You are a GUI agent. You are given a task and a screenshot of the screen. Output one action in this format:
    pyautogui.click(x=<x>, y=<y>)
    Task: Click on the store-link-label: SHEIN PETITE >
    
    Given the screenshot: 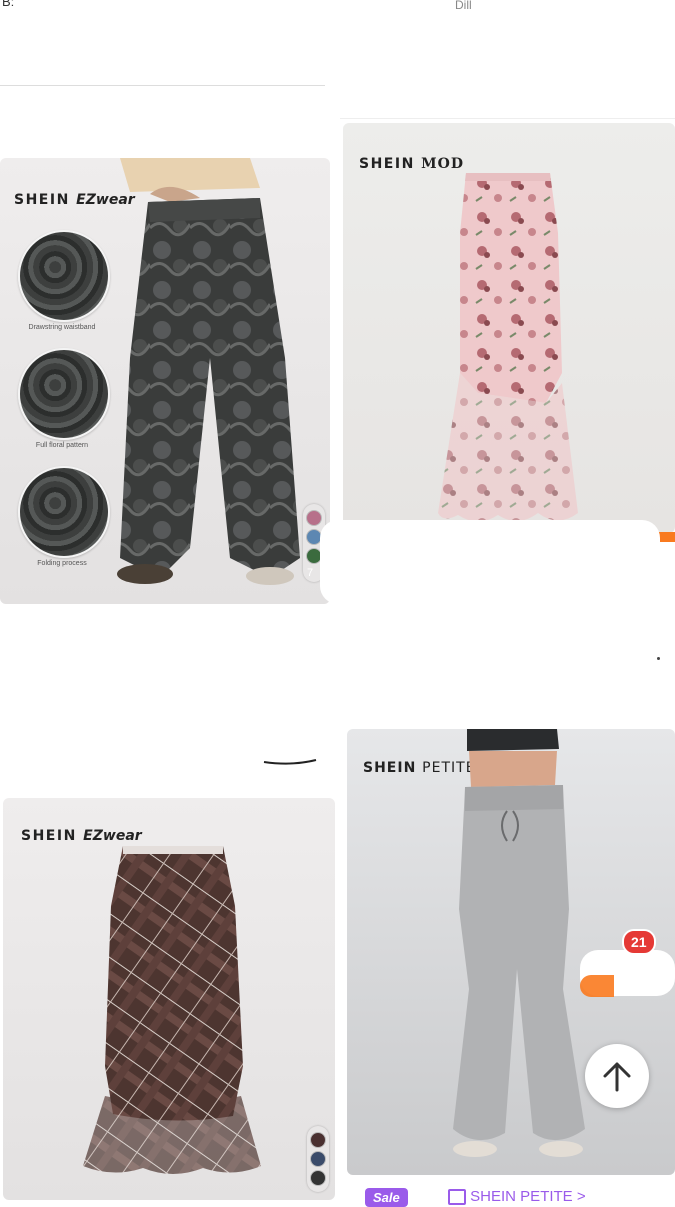 What is the action you would take?
    pyautogui.click(x=527, y=1196)
    